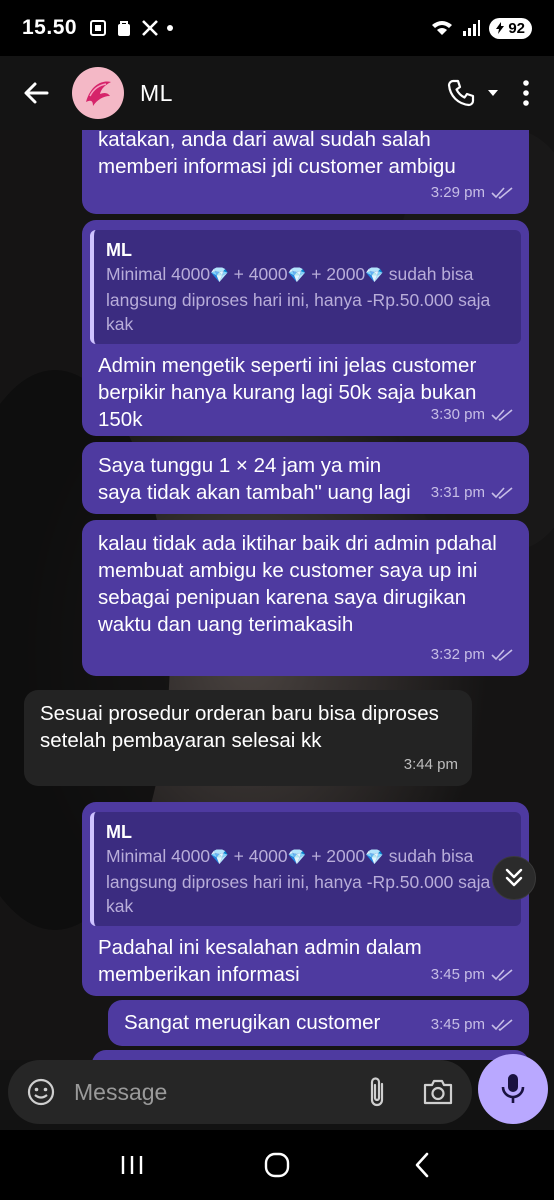 The image size is (554, 1200). I want to click on mic-icon, so click(513, 1088).